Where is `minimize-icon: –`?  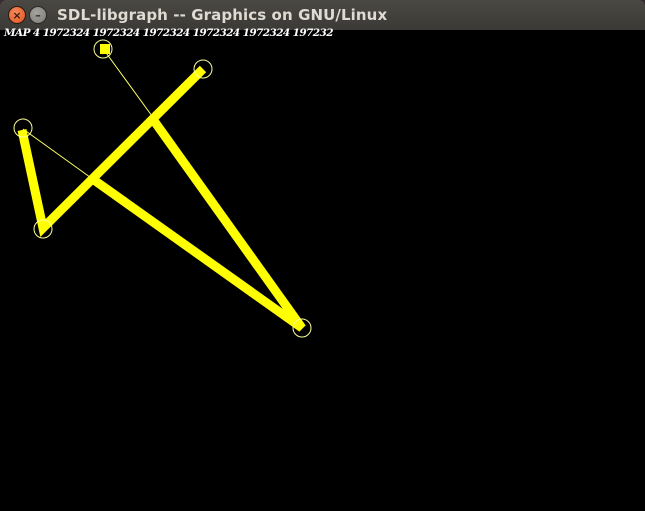
minimize-icon: – is located at coordinates (38, 15).